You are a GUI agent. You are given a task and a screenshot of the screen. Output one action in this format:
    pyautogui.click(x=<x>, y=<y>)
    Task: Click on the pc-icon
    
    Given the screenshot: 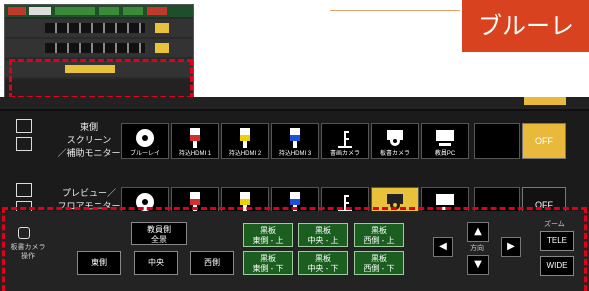 What is the action you would take?
    pyautogui.click(x=445, y=138)
    